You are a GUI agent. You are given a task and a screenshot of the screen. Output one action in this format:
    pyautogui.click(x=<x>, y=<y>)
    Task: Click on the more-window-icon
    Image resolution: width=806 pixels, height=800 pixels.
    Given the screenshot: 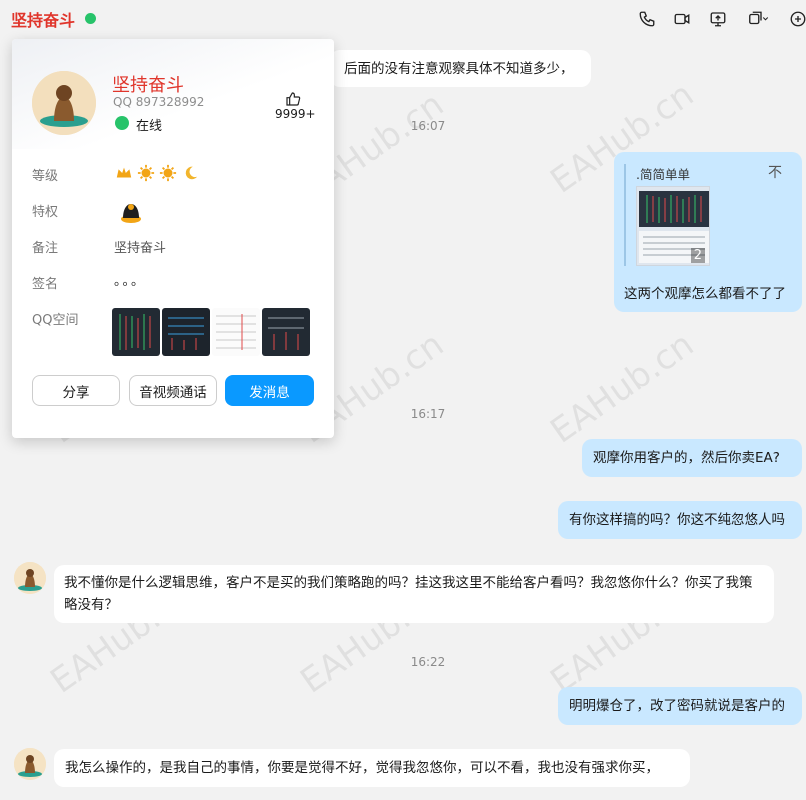 What is the action you would take?
    pyautogui.click(x=758, y=19)
    